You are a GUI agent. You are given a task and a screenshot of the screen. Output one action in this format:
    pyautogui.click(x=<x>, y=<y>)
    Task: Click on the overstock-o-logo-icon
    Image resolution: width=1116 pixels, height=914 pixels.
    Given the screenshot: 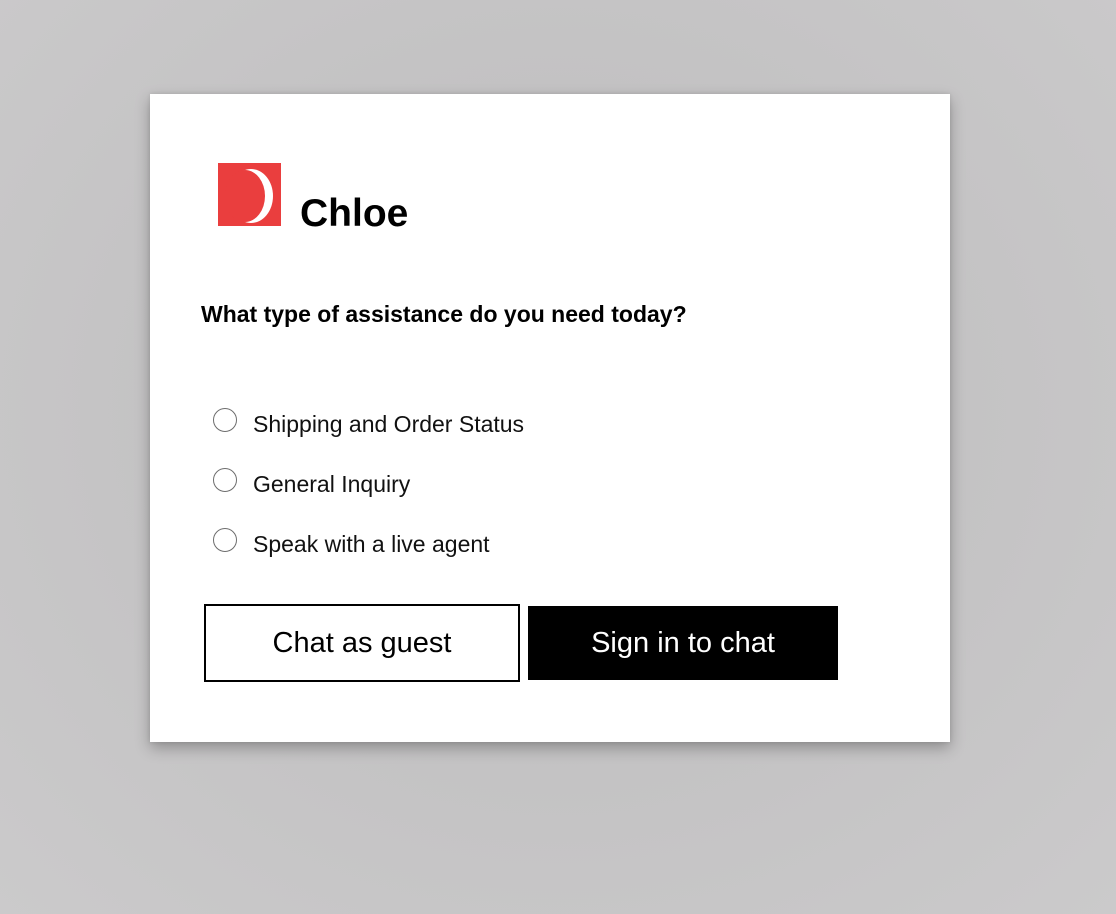 What is the action you would take?
    pyautogui.click(x=249, y=194)
    